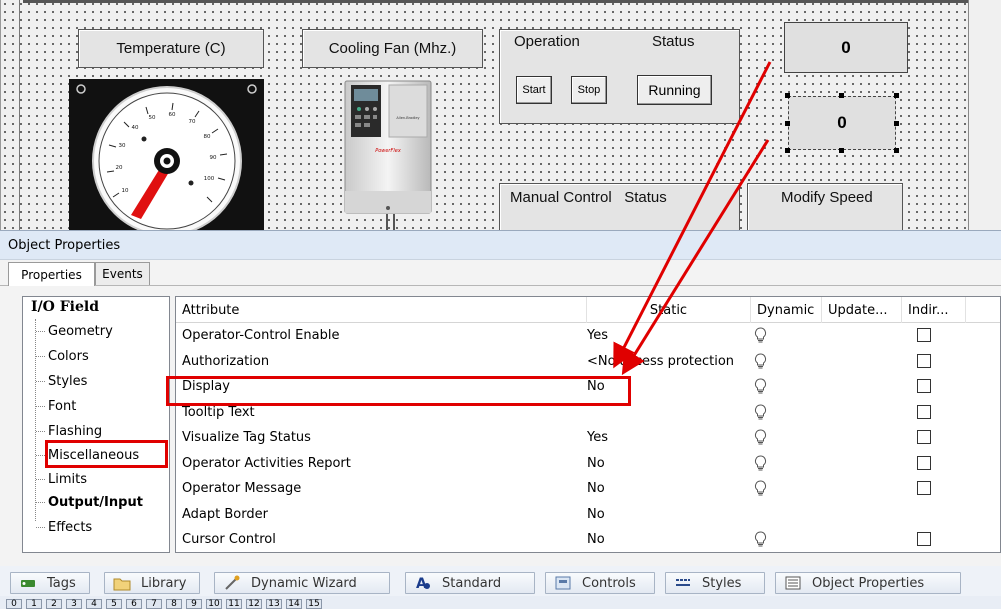 The width and height of the screenshot is (1001, 609). What do you see at coordinates (122, 273) in the screenshot?
I see `tab-events: Events` at bounding box center [122, 273].